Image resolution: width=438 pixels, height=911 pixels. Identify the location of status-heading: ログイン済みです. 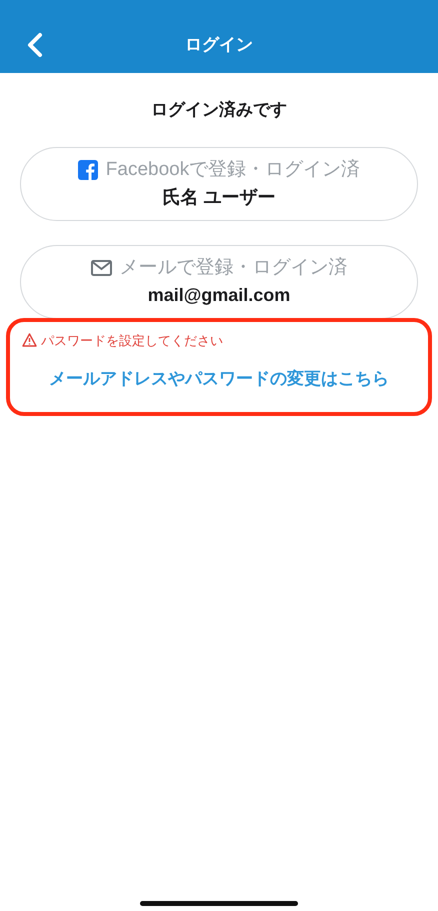
(219, 110).